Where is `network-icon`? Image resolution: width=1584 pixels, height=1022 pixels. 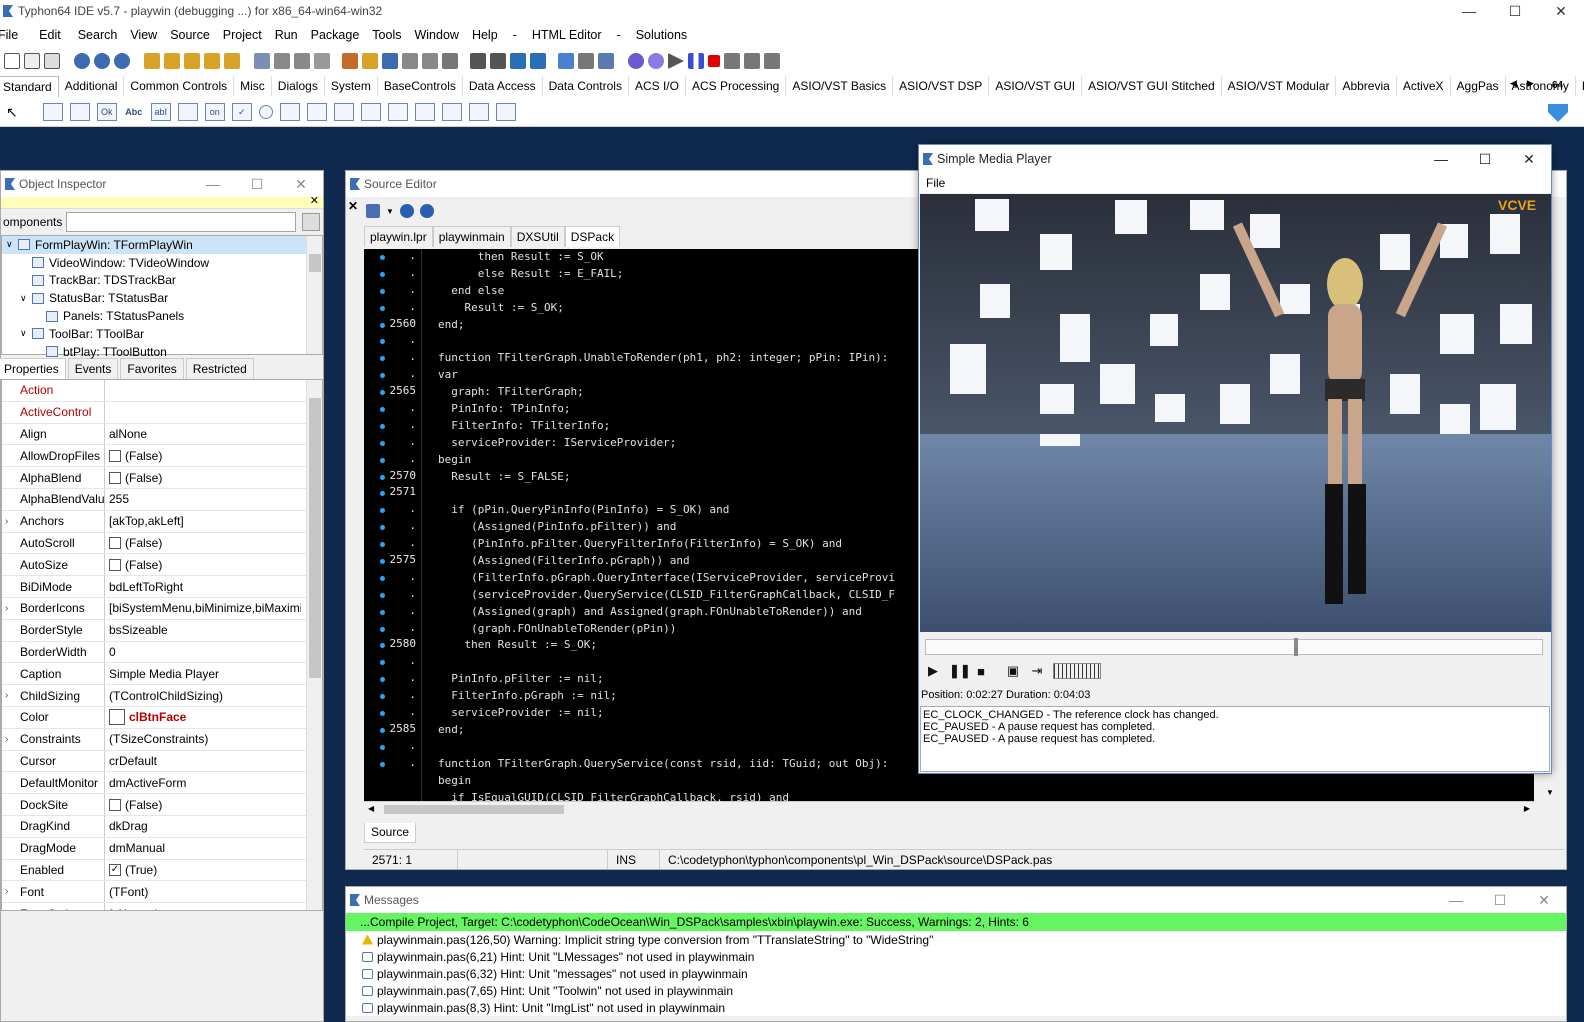 network-icon is located at coordinates (538, 61).